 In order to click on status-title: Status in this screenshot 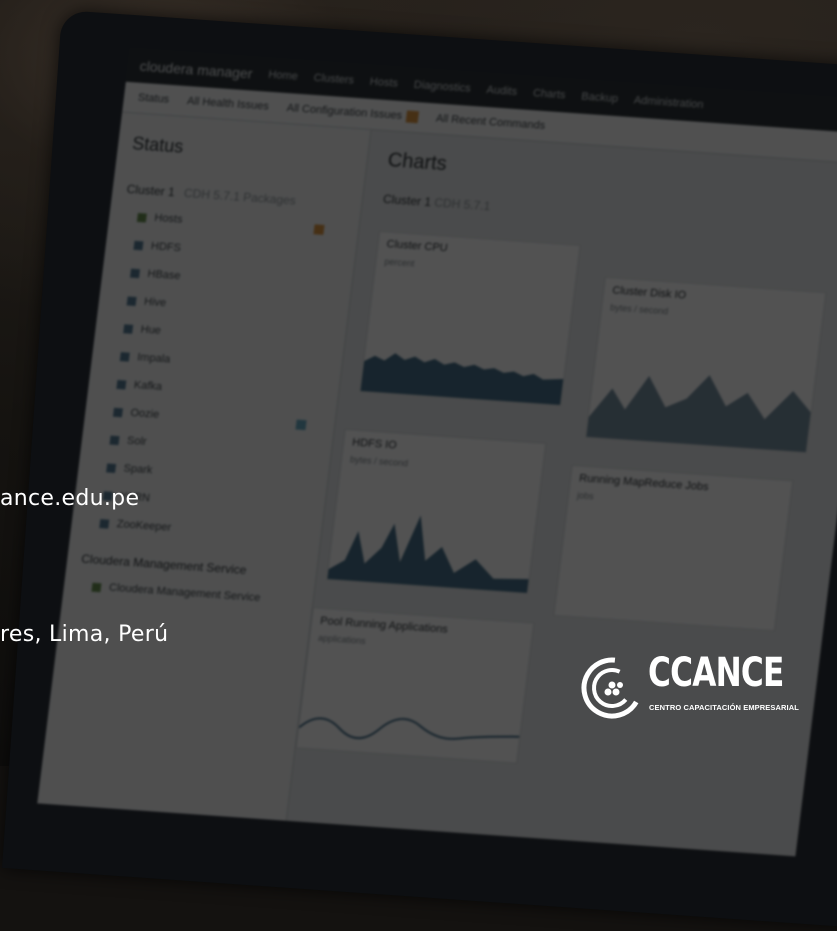, I will do `click(158, 145)`.